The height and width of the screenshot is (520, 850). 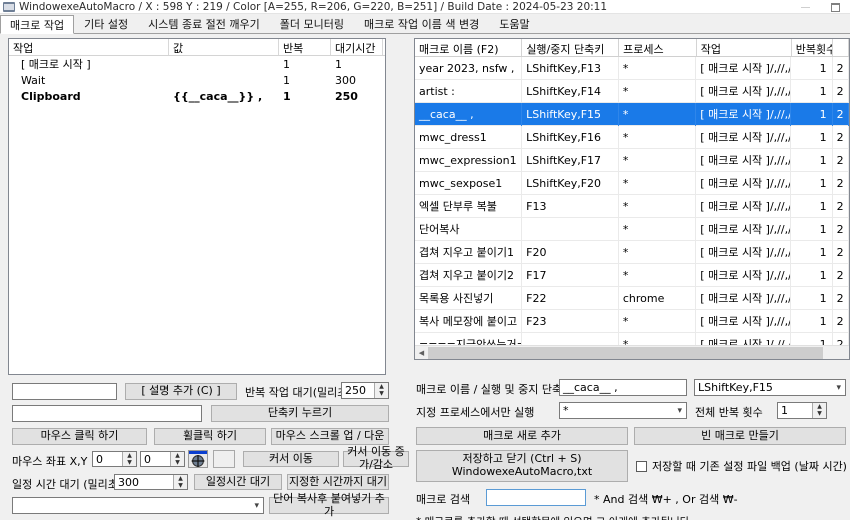 I want to click on press-hotkey-button: 단축키 누르기, so click(x=300, y=413).